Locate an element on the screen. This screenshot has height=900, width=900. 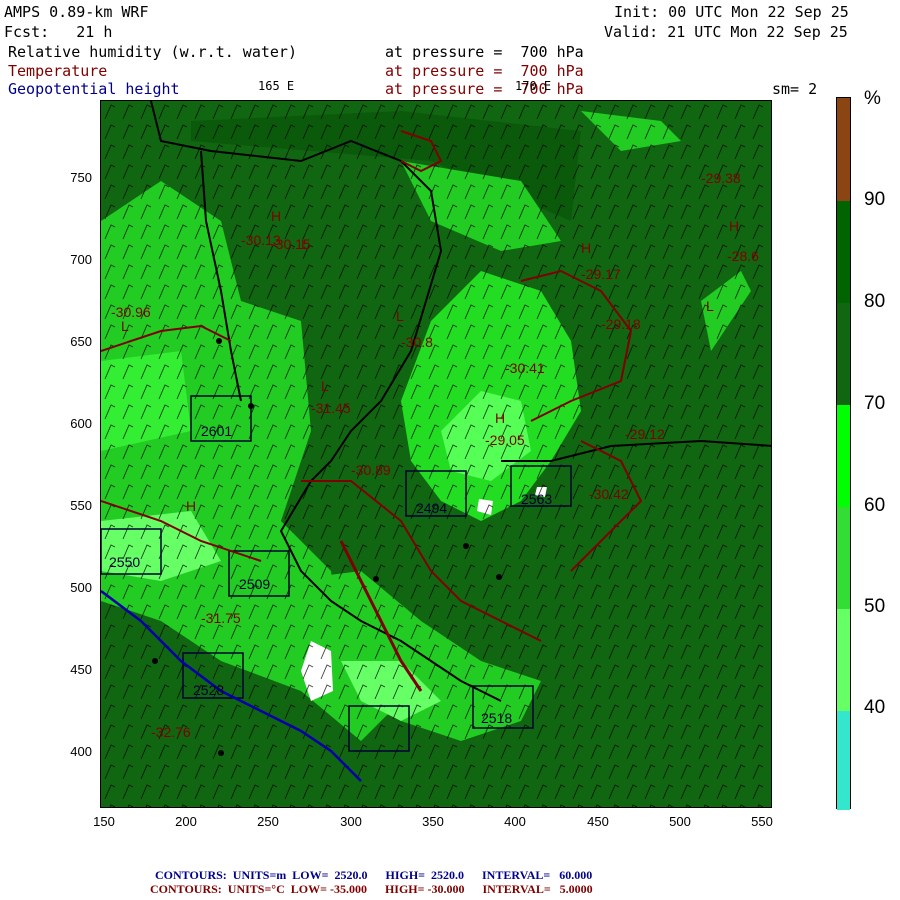
temperature-label: -29.12 is located at coordinates (645, 434).